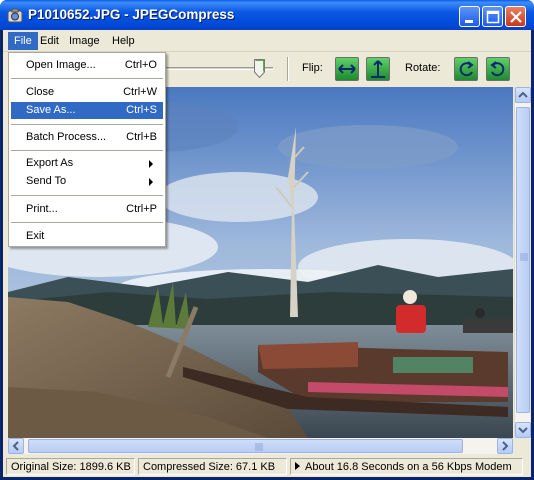  I want to click on scroll-left-button, so click(16, 446).